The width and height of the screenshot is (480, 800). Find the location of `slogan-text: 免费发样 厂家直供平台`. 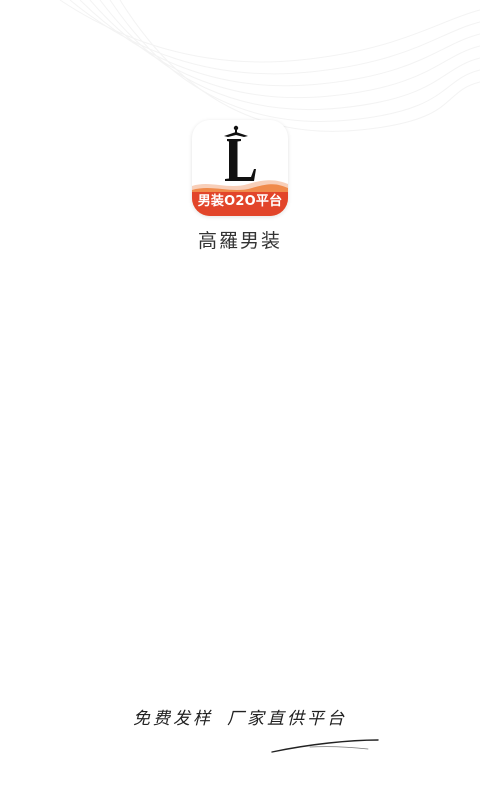

slogan-text: 免费发样 厂家直供平台 is located at coordinates (240, 716).